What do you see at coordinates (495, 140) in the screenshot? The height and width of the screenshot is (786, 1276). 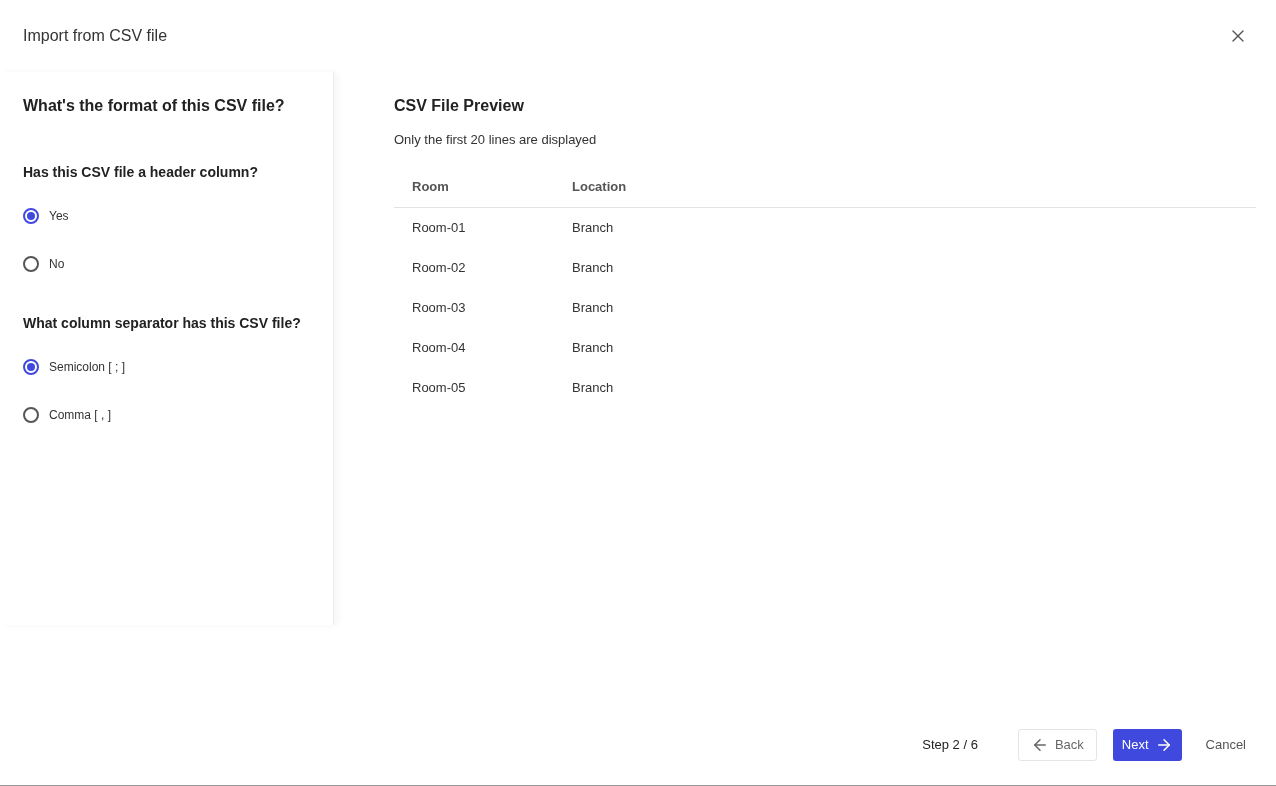 I see `preview-subtitle: Only the first 20 lines are displayed` at bounding box center [495, 140].